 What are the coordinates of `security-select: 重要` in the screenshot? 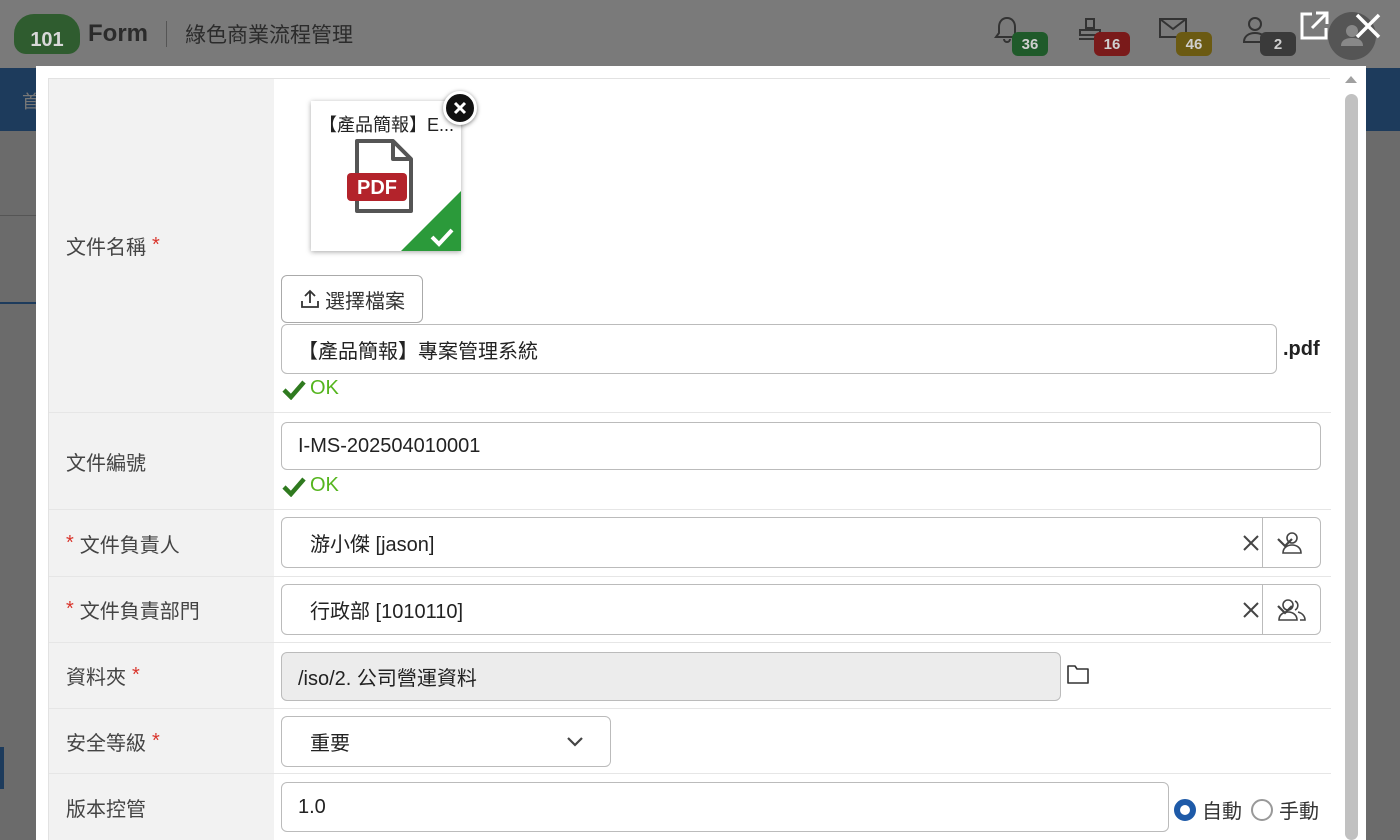 It's located at (446, 741).